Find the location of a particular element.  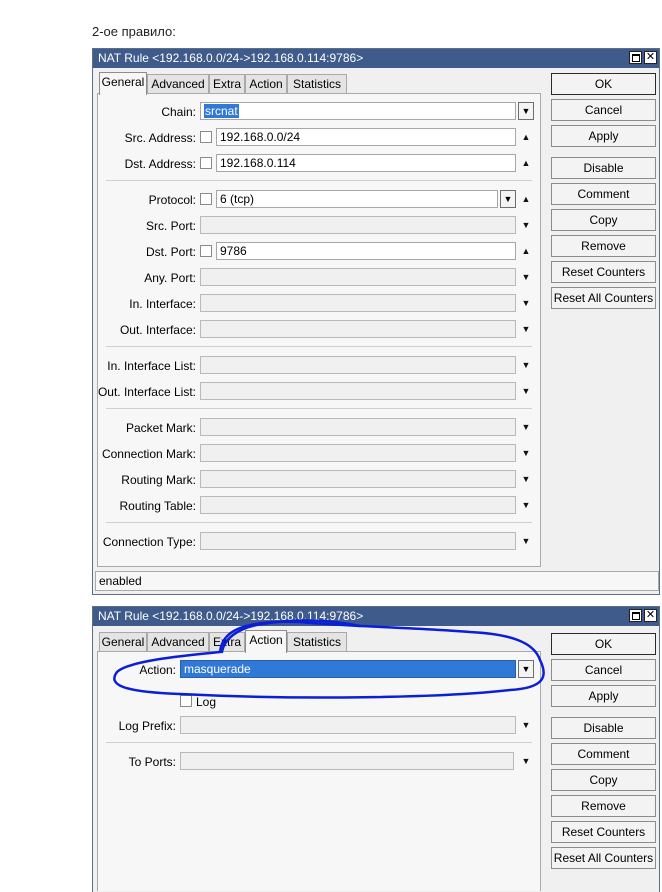

any-port-row: Any. Port: ▼ is located at coordinates (319, 278).